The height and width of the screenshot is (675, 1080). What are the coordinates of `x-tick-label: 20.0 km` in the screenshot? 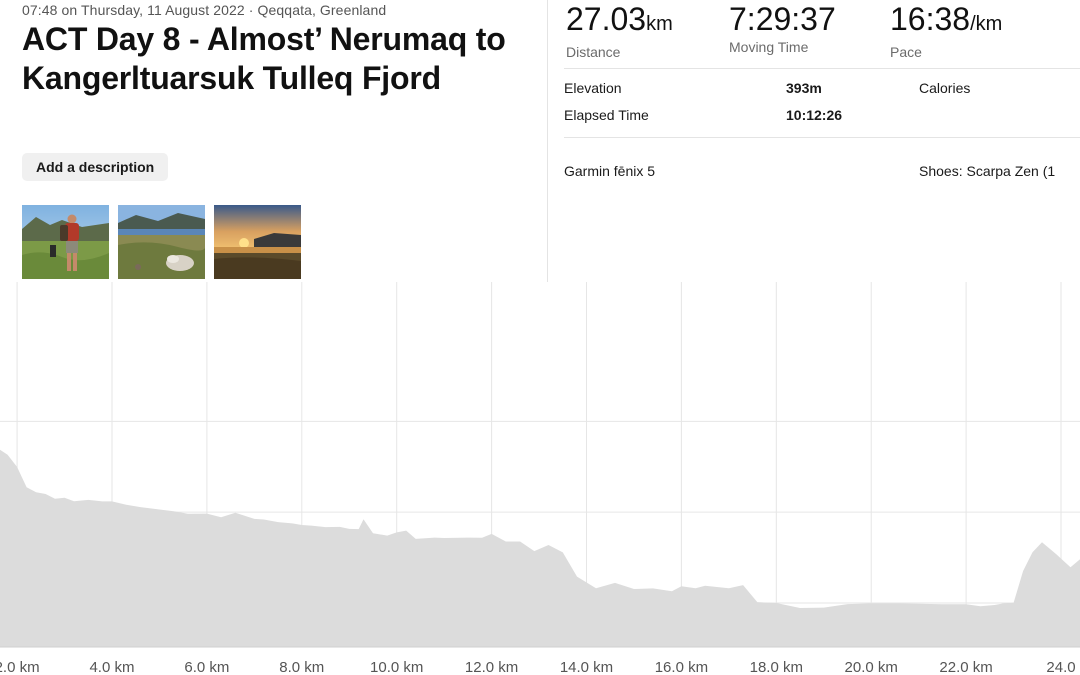 It's located at (871, 667).